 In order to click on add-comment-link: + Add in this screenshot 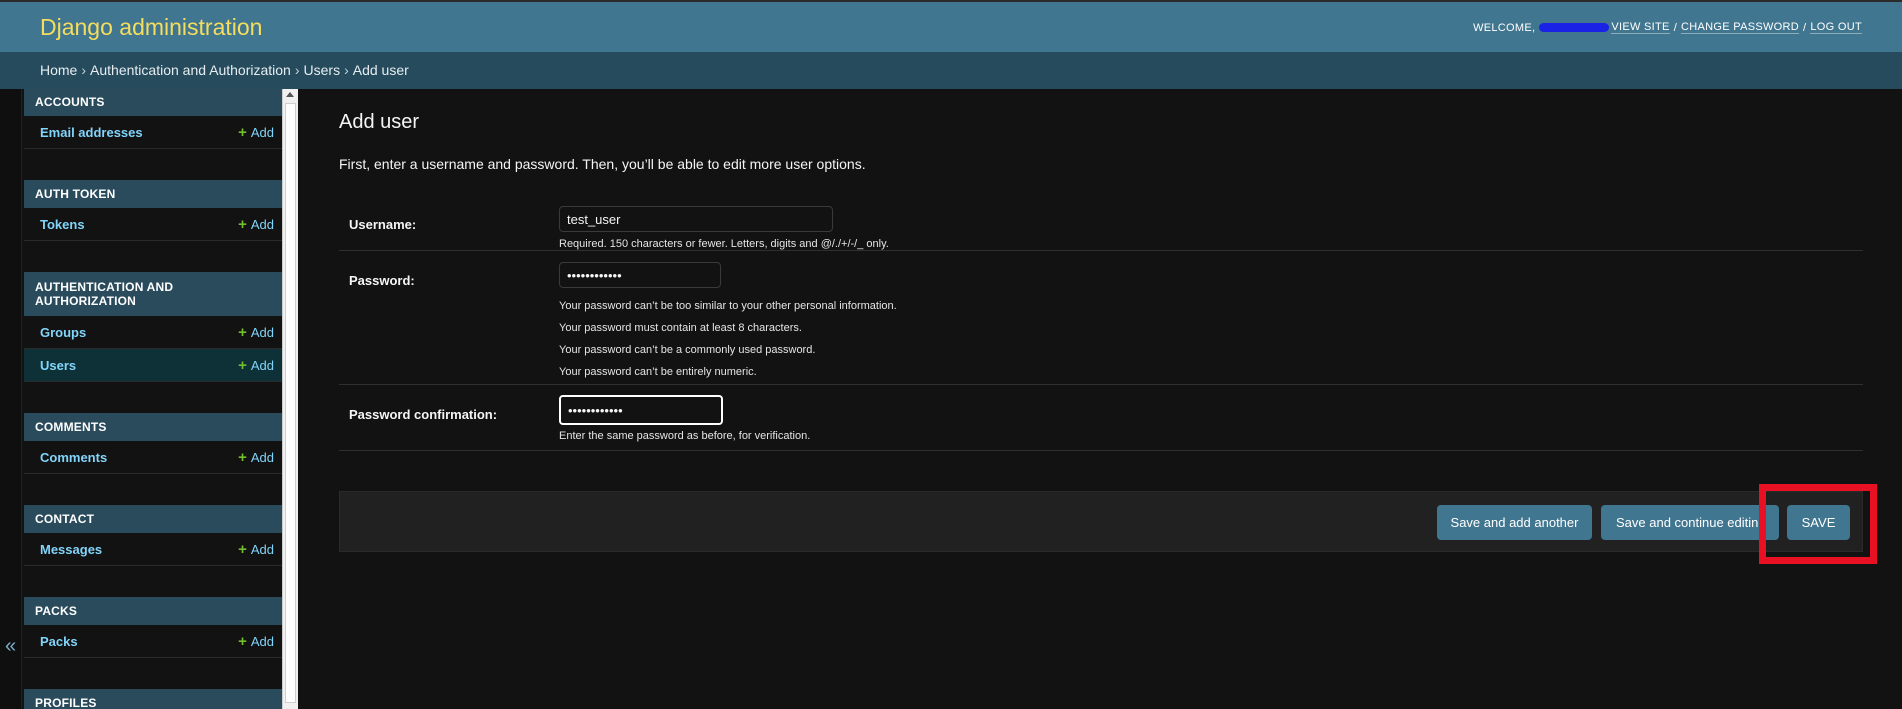, I will do `click(256, 457)`.